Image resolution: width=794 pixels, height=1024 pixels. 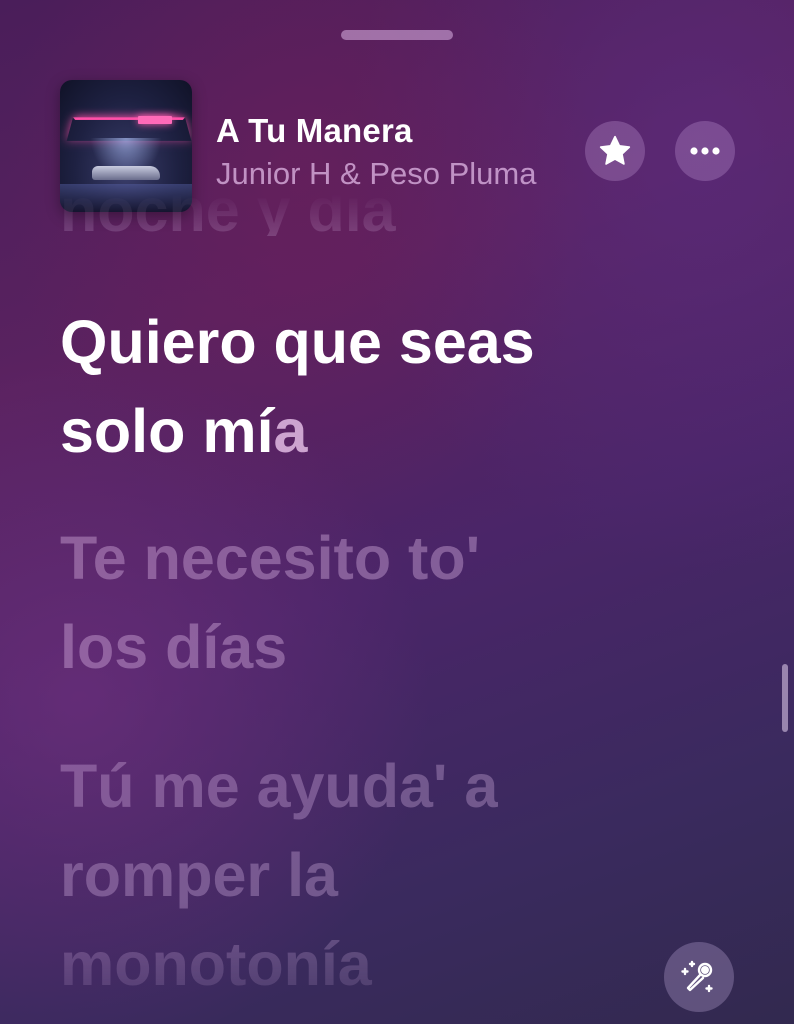 I want to click on favorite-button, so click(x=615, y=151).